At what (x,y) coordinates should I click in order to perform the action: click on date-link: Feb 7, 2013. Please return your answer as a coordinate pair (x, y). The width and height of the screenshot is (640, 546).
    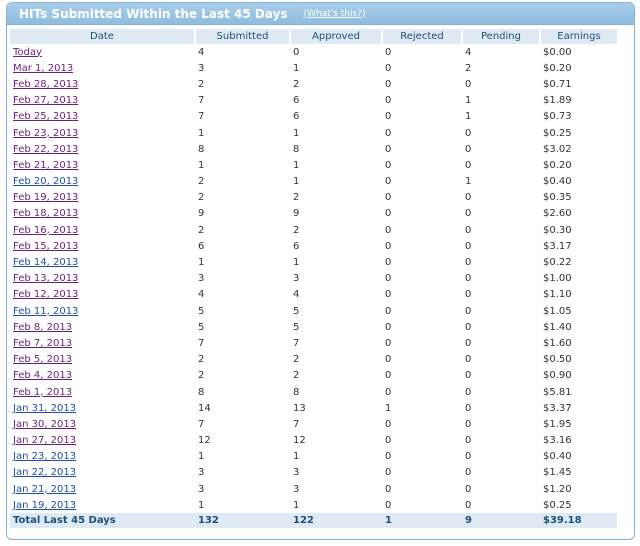
    Looking at the image, I should click on (42, 343).